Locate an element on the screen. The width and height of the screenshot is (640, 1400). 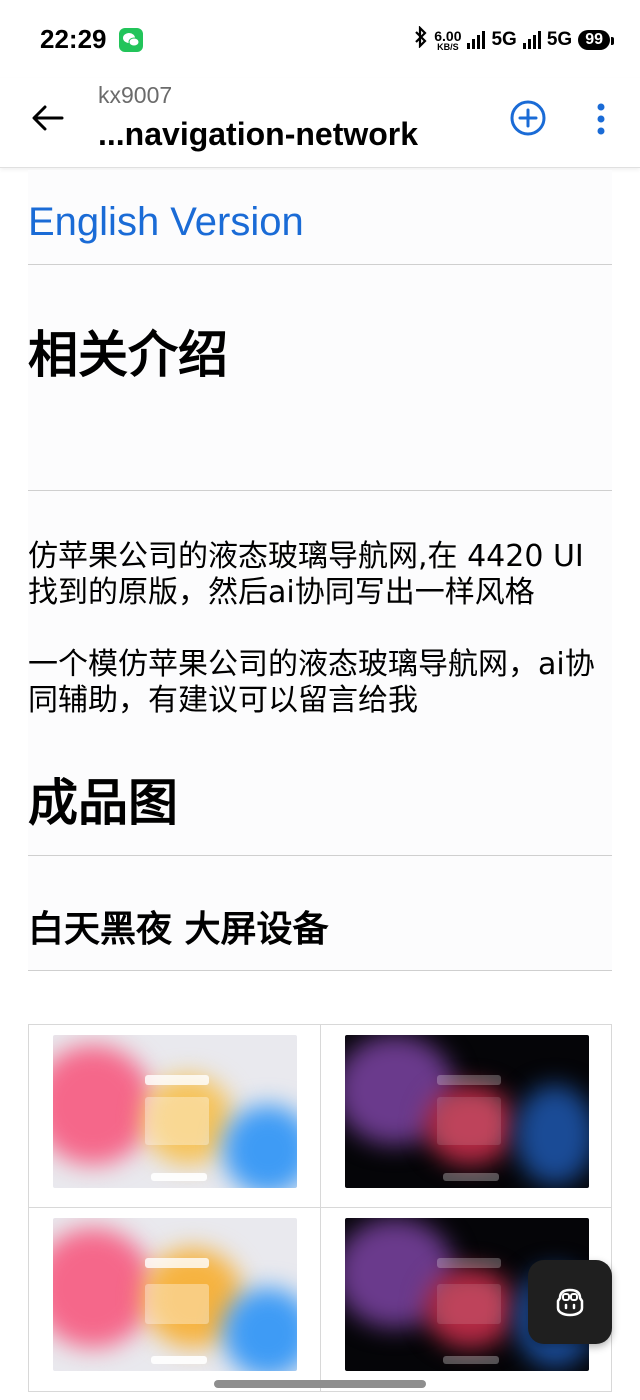
intro-paragraph-2: 一个模仿苹果公司的液态玻璃导航网，ai协同辅助，有建议可以留言给我 is located at coordinates (311, 682).